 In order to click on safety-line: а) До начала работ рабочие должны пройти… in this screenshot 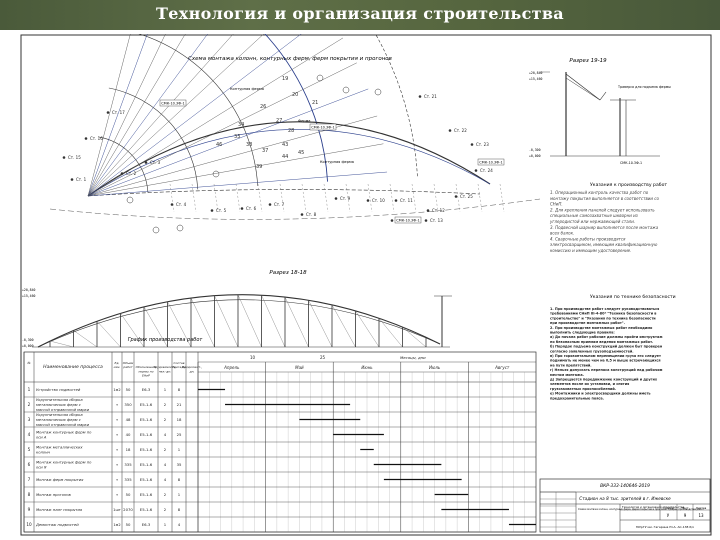, I will do `click(606, 337)`.